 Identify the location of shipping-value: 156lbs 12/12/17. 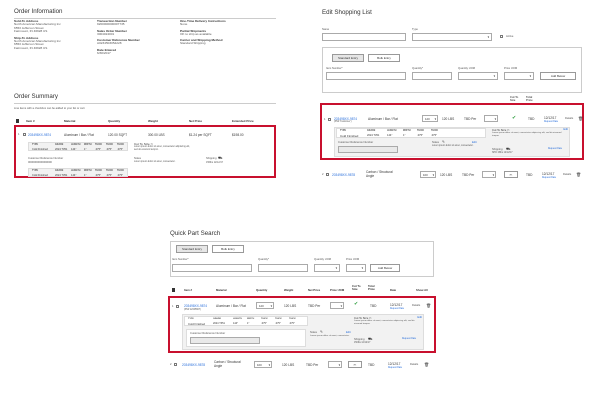
(215, 162).